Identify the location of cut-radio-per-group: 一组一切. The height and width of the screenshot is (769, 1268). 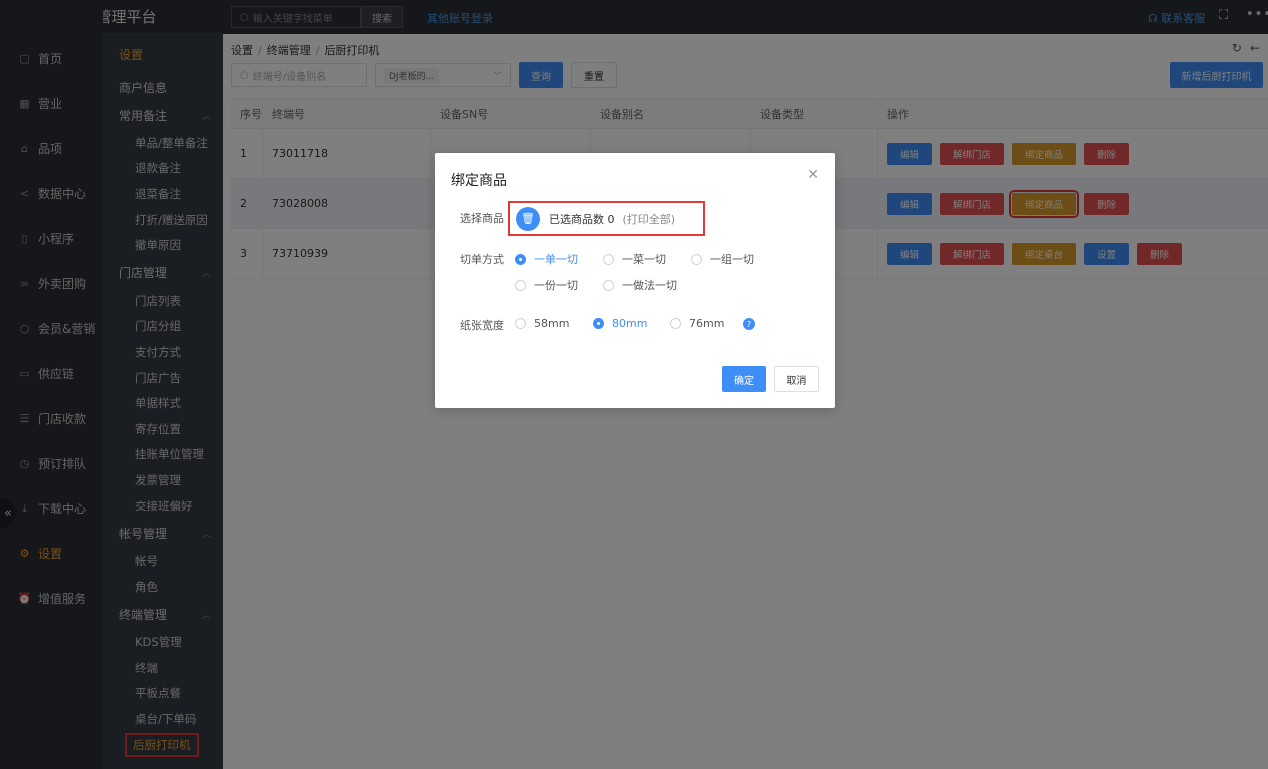
(722, 259).